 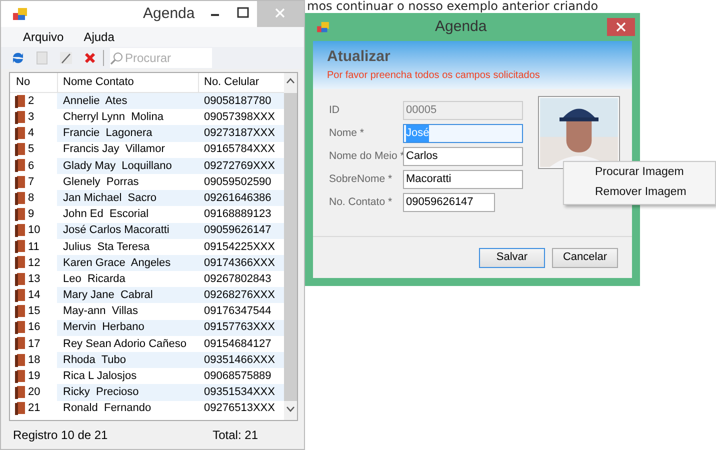 I want to click on table-cell-text: 09268276XXX, so click(x=239, y=296).